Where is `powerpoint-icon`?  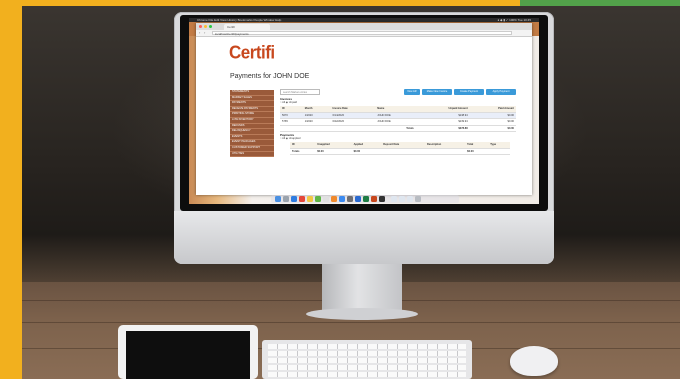 powerpoint-icon is located at coordinates (374, 199).